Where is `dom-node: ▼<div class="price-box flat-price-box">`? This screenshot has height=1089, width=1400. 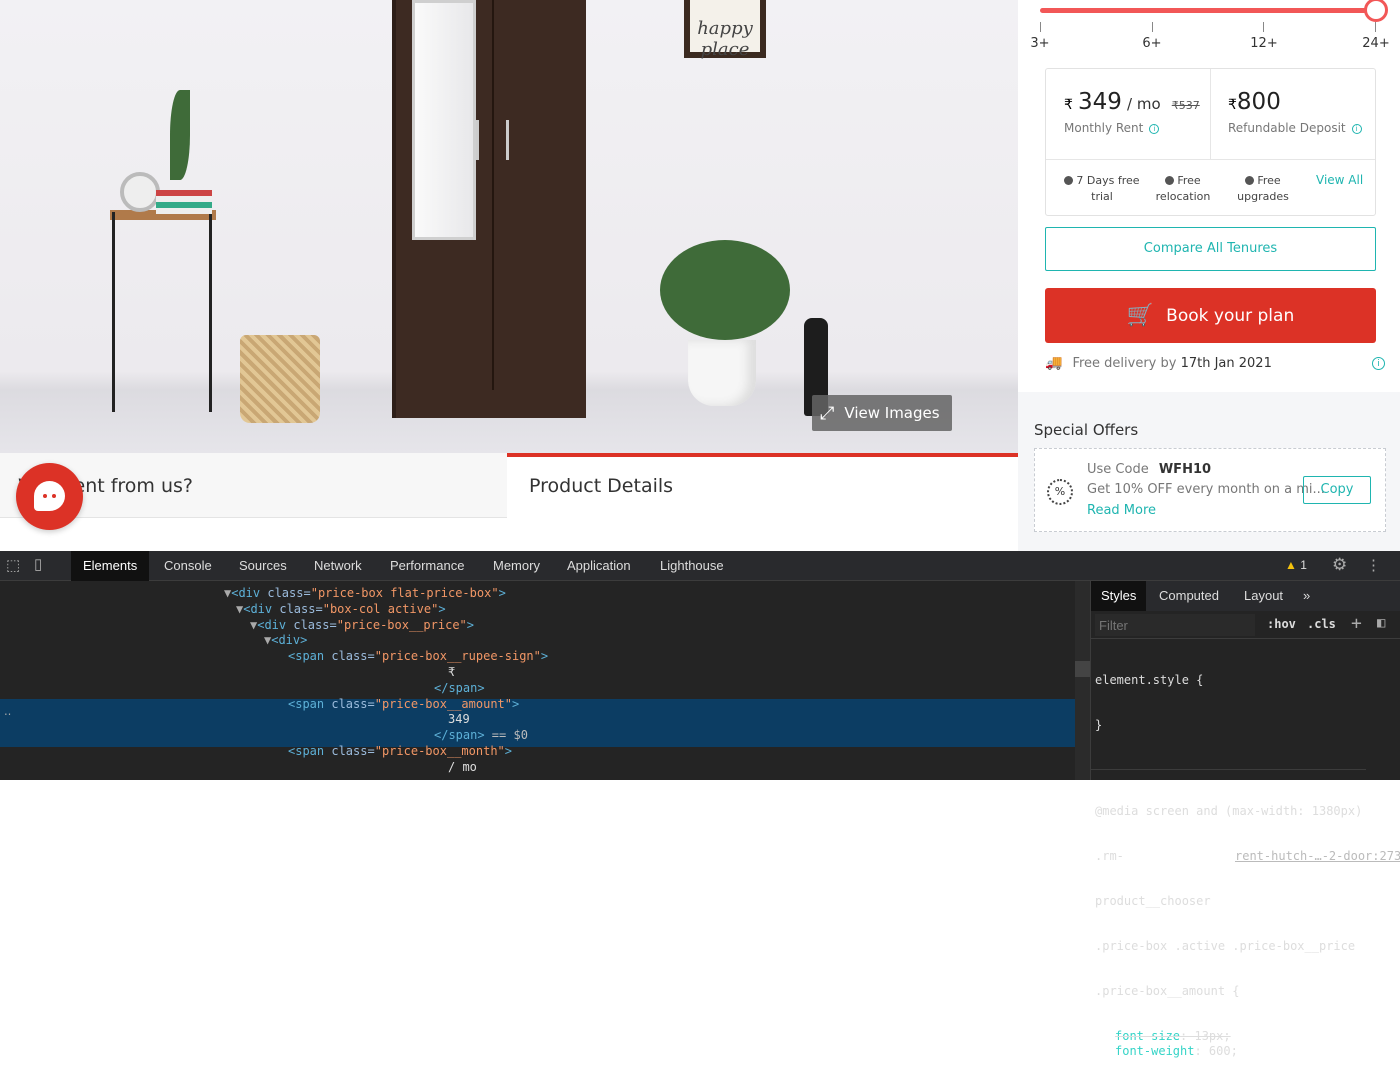
dom-node: ▼<div class="price-box flat-price-box"> is located at coordinates (274, 594).